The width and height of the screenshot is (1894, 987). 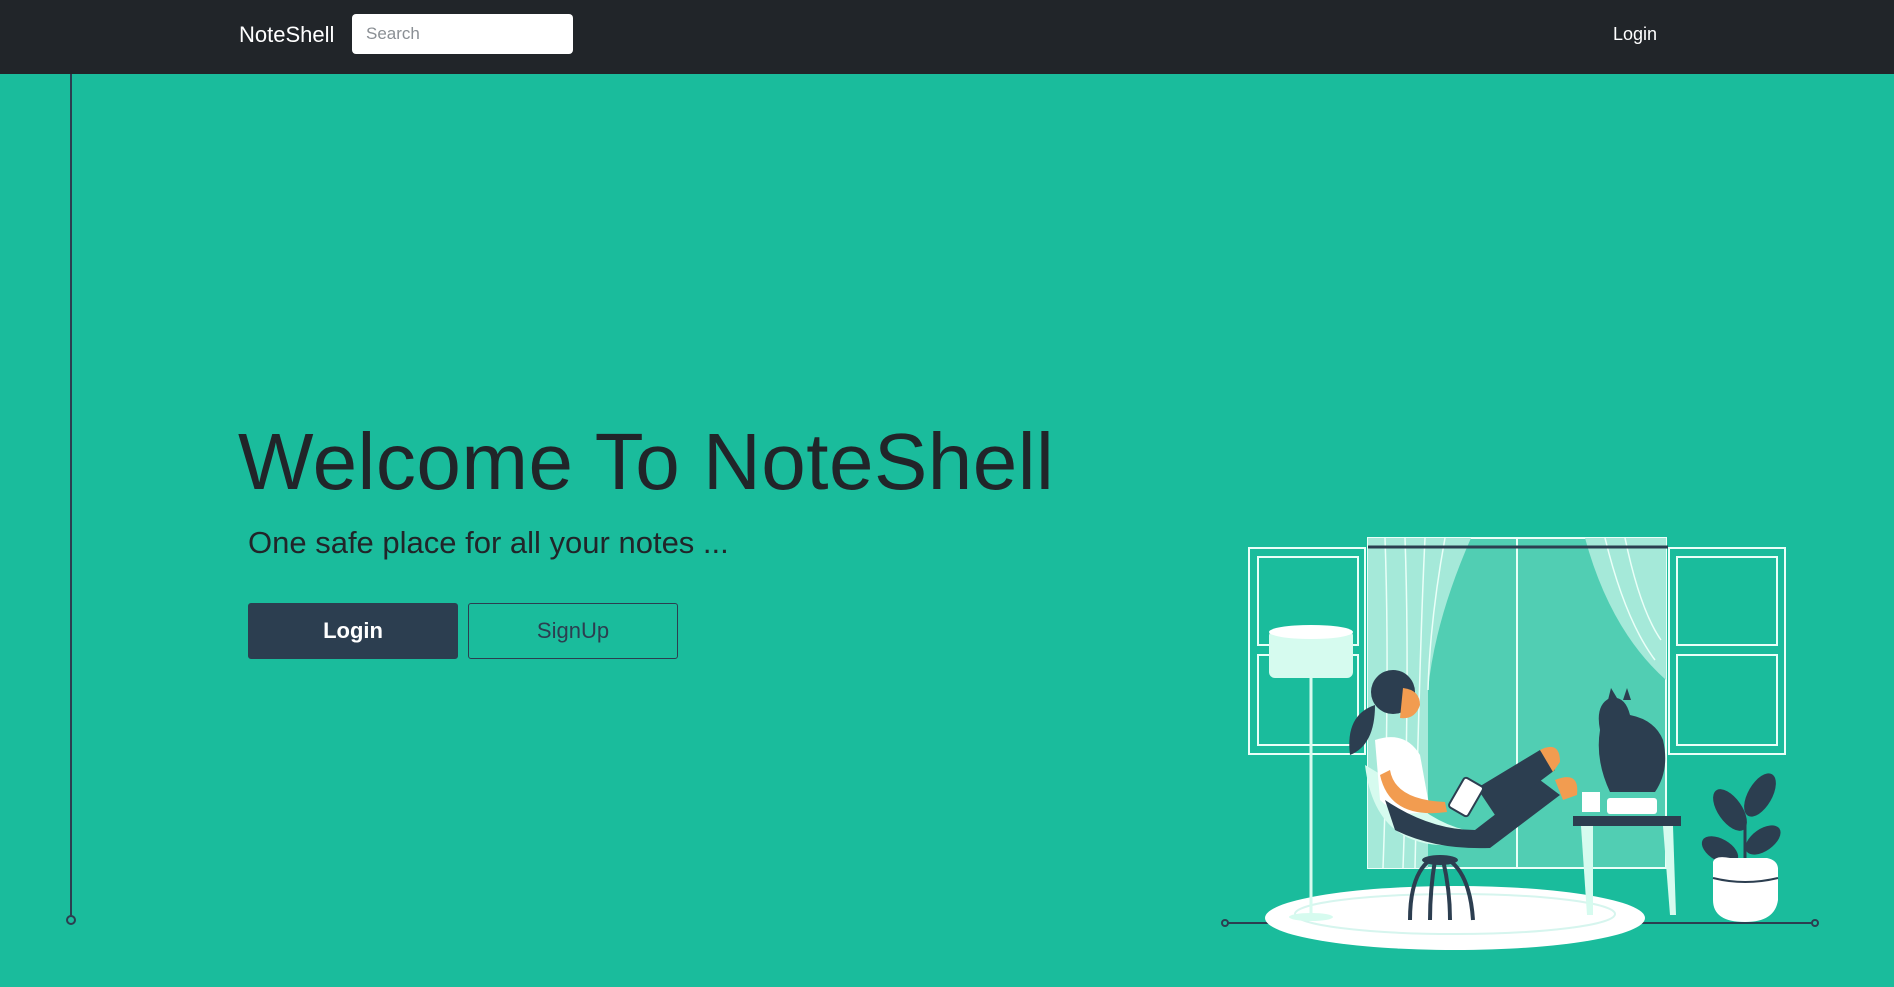 What do you see at coordinates (71, 920) in the screenshot?
I see `decorative-line-endpoint` at bounding box center [71, 920].